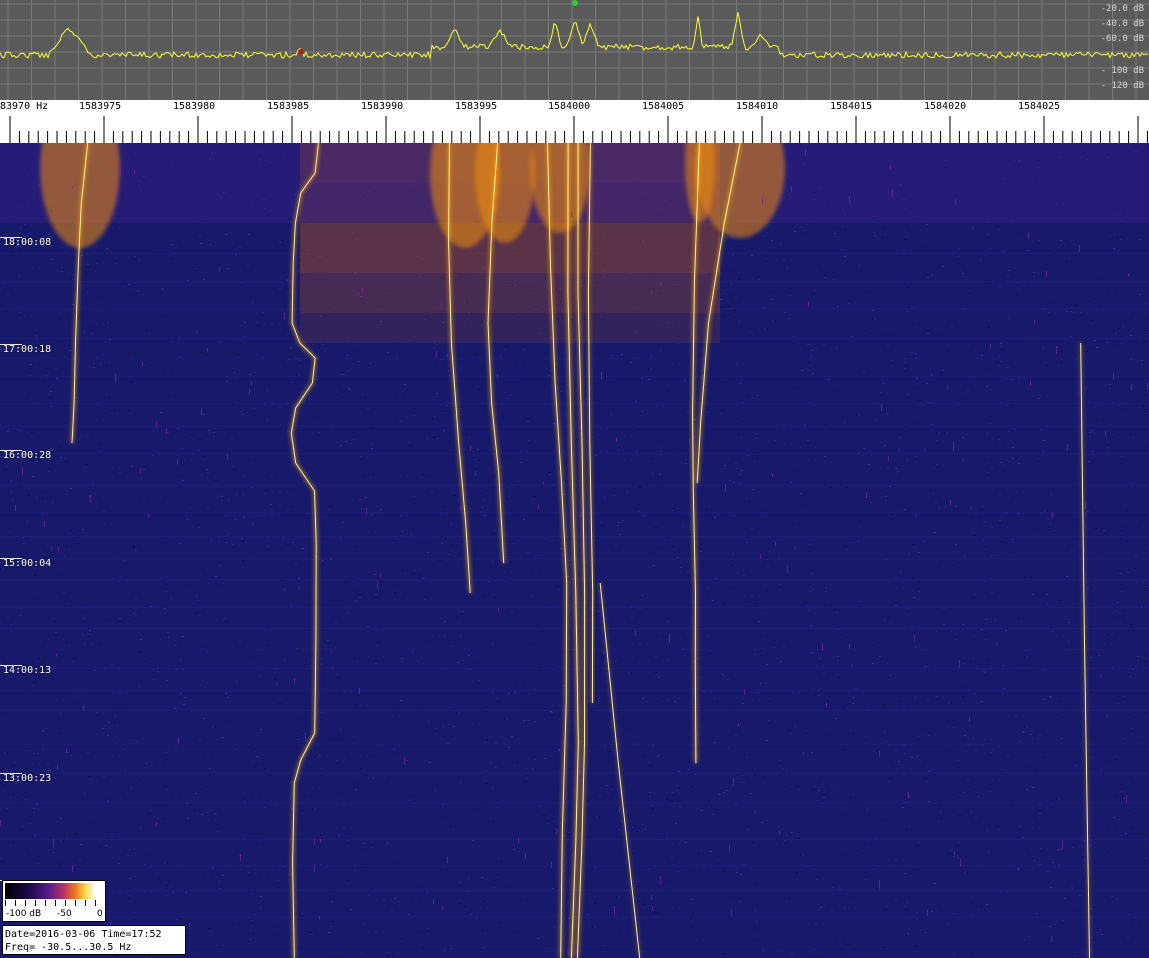  What do you see at coordinates (68, 947) in the screenshot?
I see `freq-range-readout: Freq= -30.5...30.5 Hz` at bounding box center [68, 947].